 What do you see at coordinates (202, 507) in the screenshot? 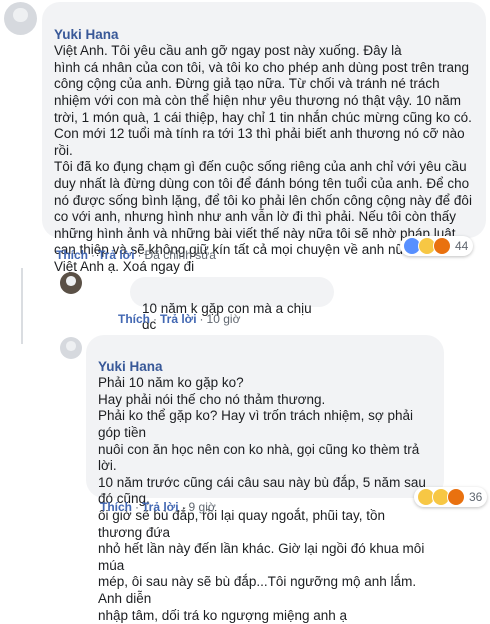
I see `timestamp: 9 giờ` at bounding box center [202, 507].